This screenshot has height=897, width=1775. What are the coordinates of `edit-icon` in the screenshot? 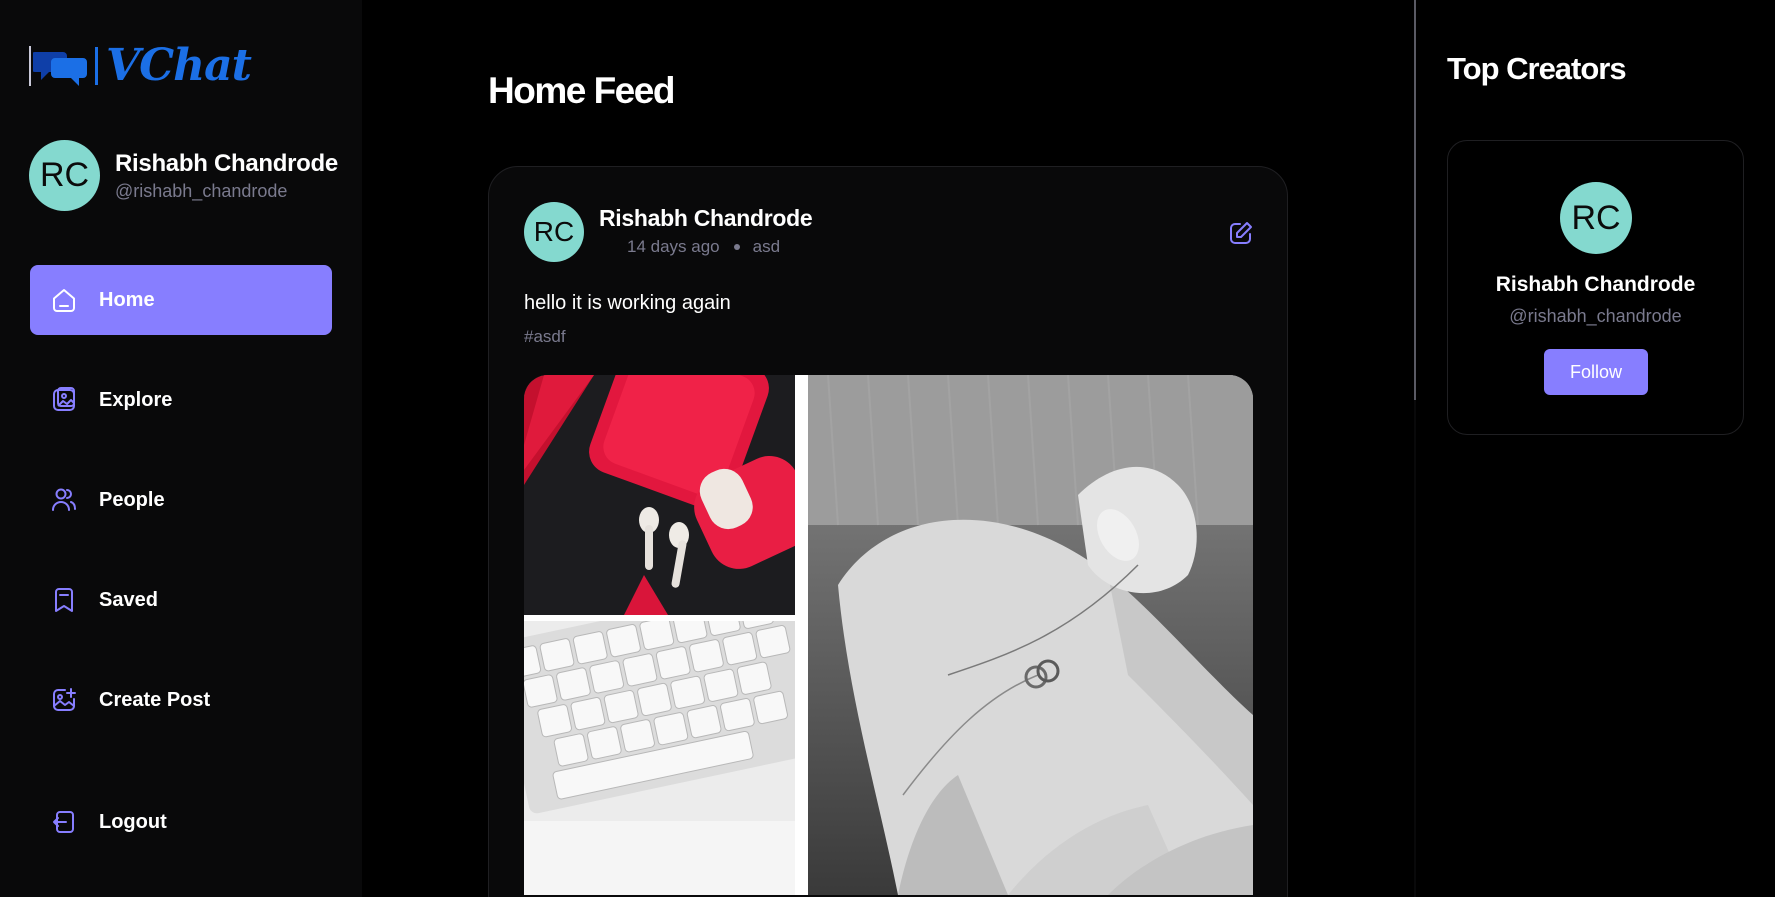 It's located at (1241, 233).